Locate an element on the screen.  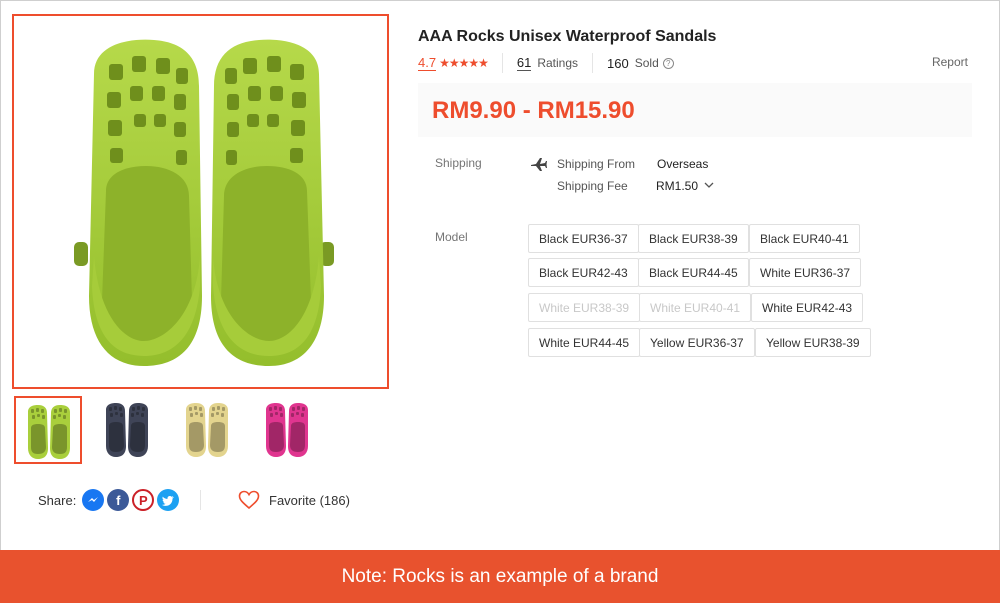
variant-option: Black EUR40-41 is located at coordinates (804, 238).